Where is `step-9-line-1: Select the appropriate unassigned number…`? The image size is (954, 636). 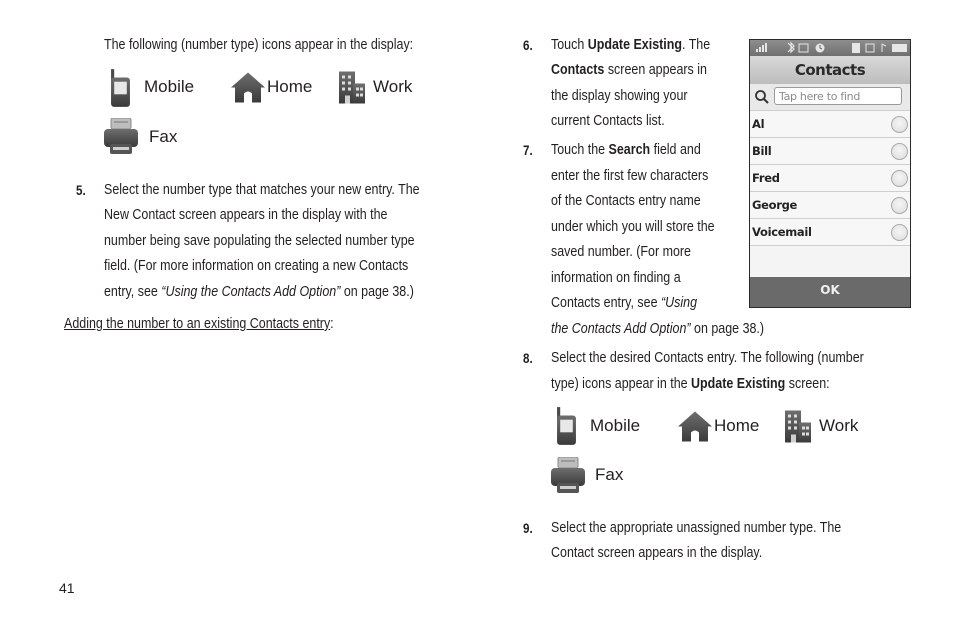 step-9-line-1: Select the appropriate unassigned number… is located at coordinates (696, 528).